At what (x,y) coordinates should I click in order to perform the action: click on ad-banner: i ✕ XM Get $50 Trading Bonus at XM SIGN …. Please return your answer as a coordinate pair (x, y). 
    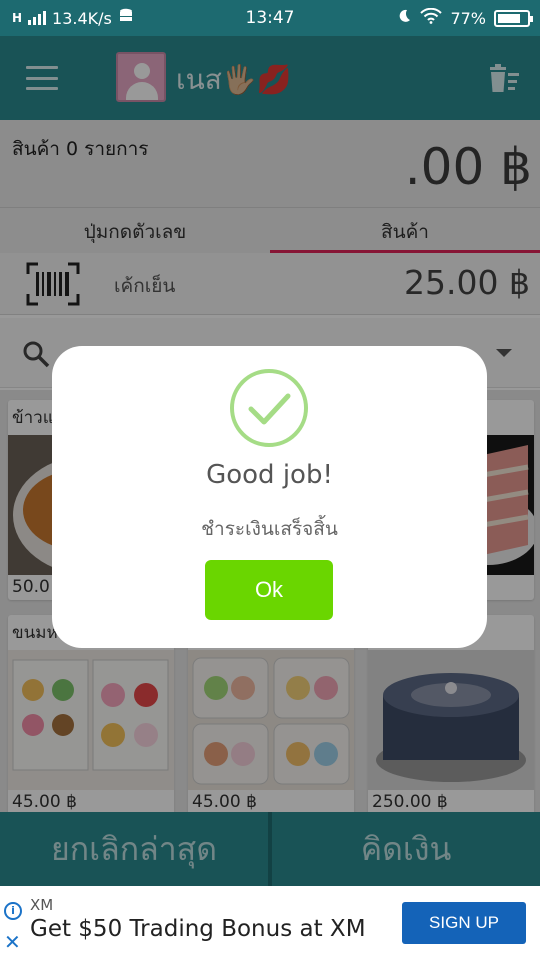
    Looking at the image, I should click on (270, 923).